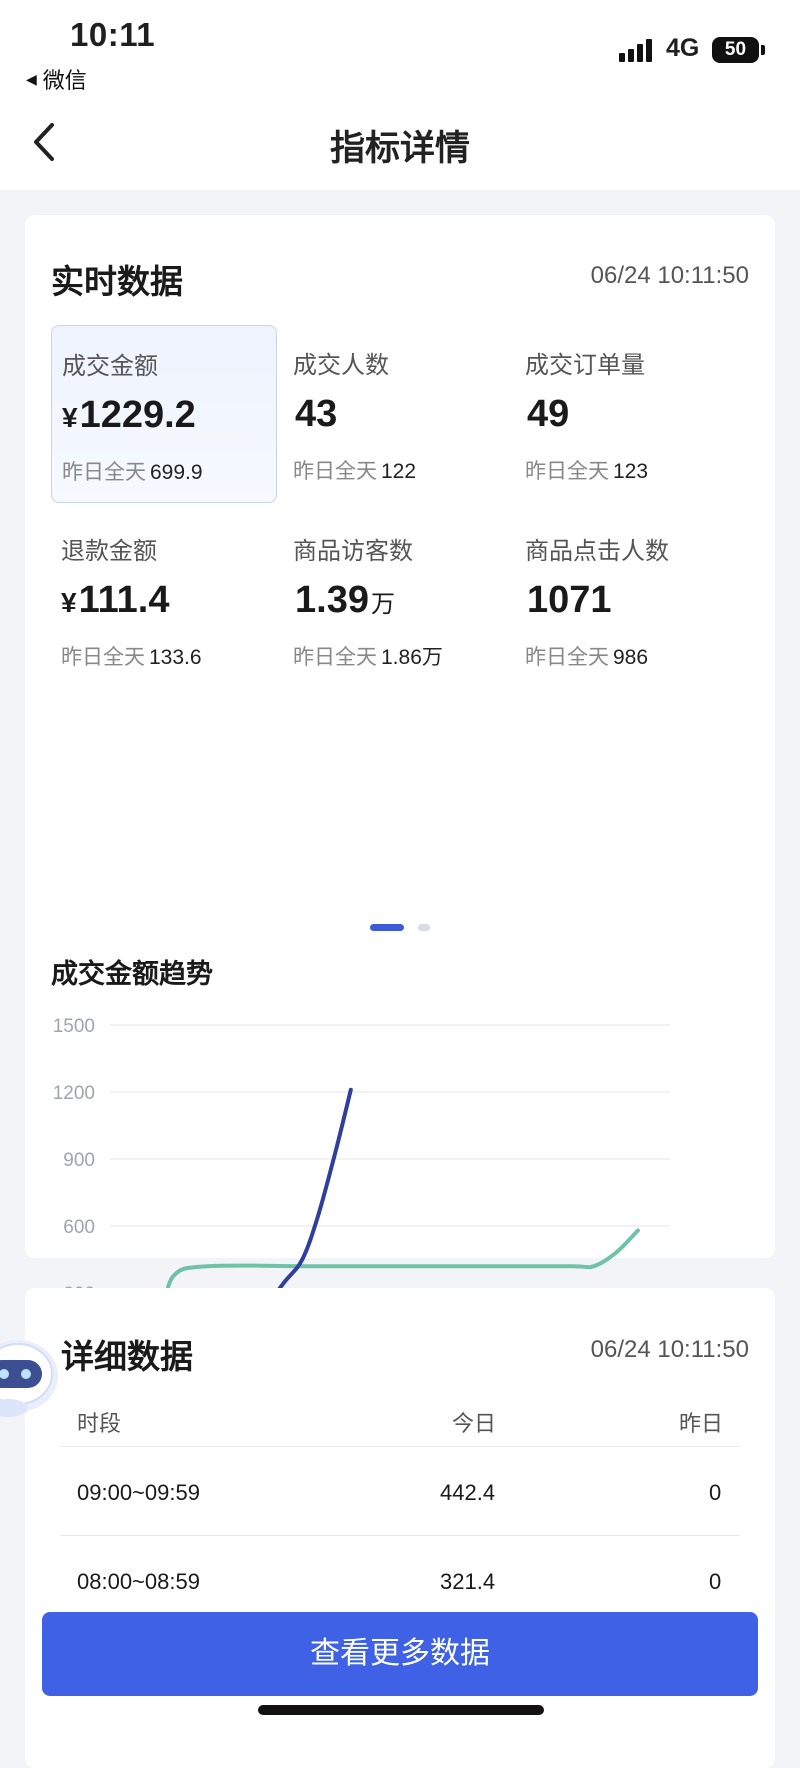 The width and height of the screenshot is (800, 1768). I want to click on metric-value: 1071, so click(569, 600).